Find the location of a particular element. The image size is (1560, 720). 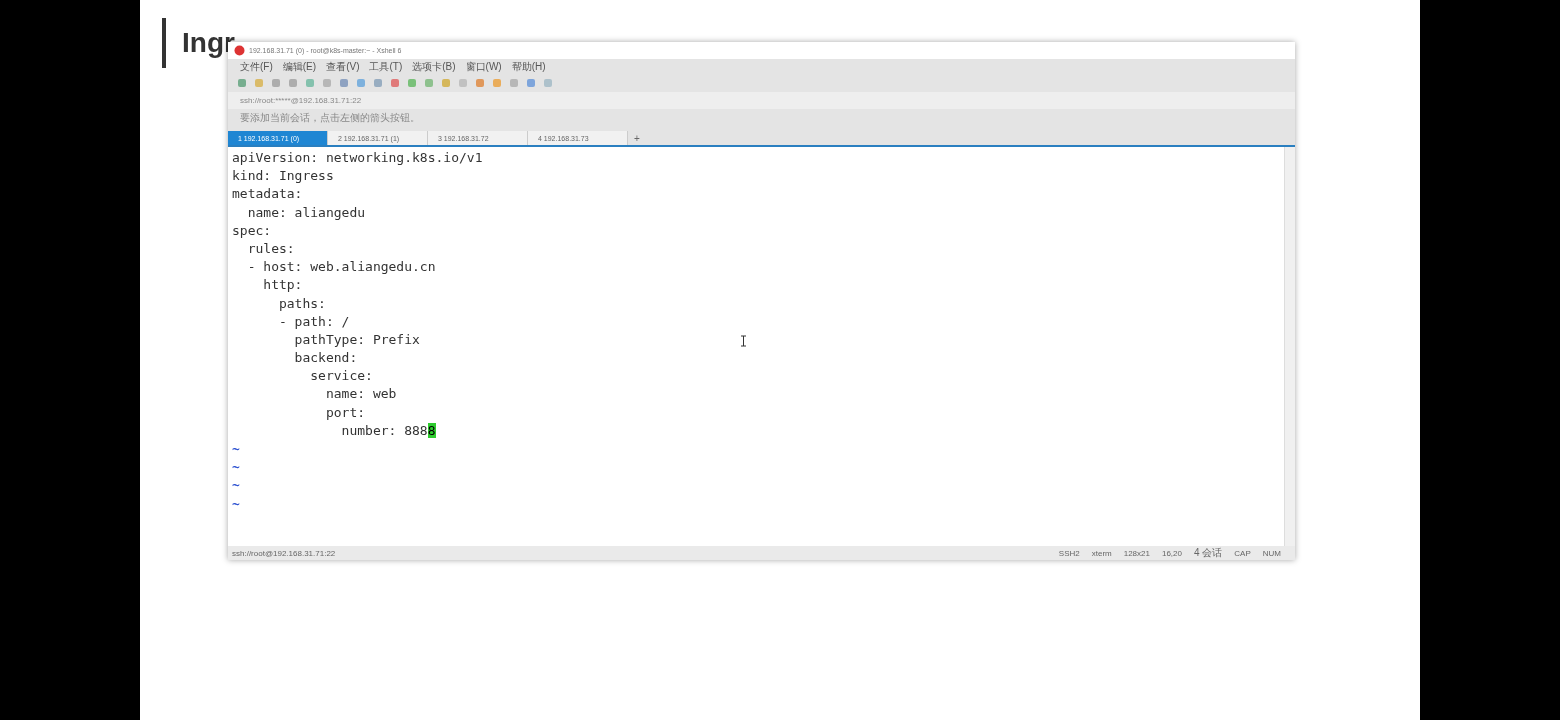

code-line: kind: Ingress is located at coordinates (283, 176).